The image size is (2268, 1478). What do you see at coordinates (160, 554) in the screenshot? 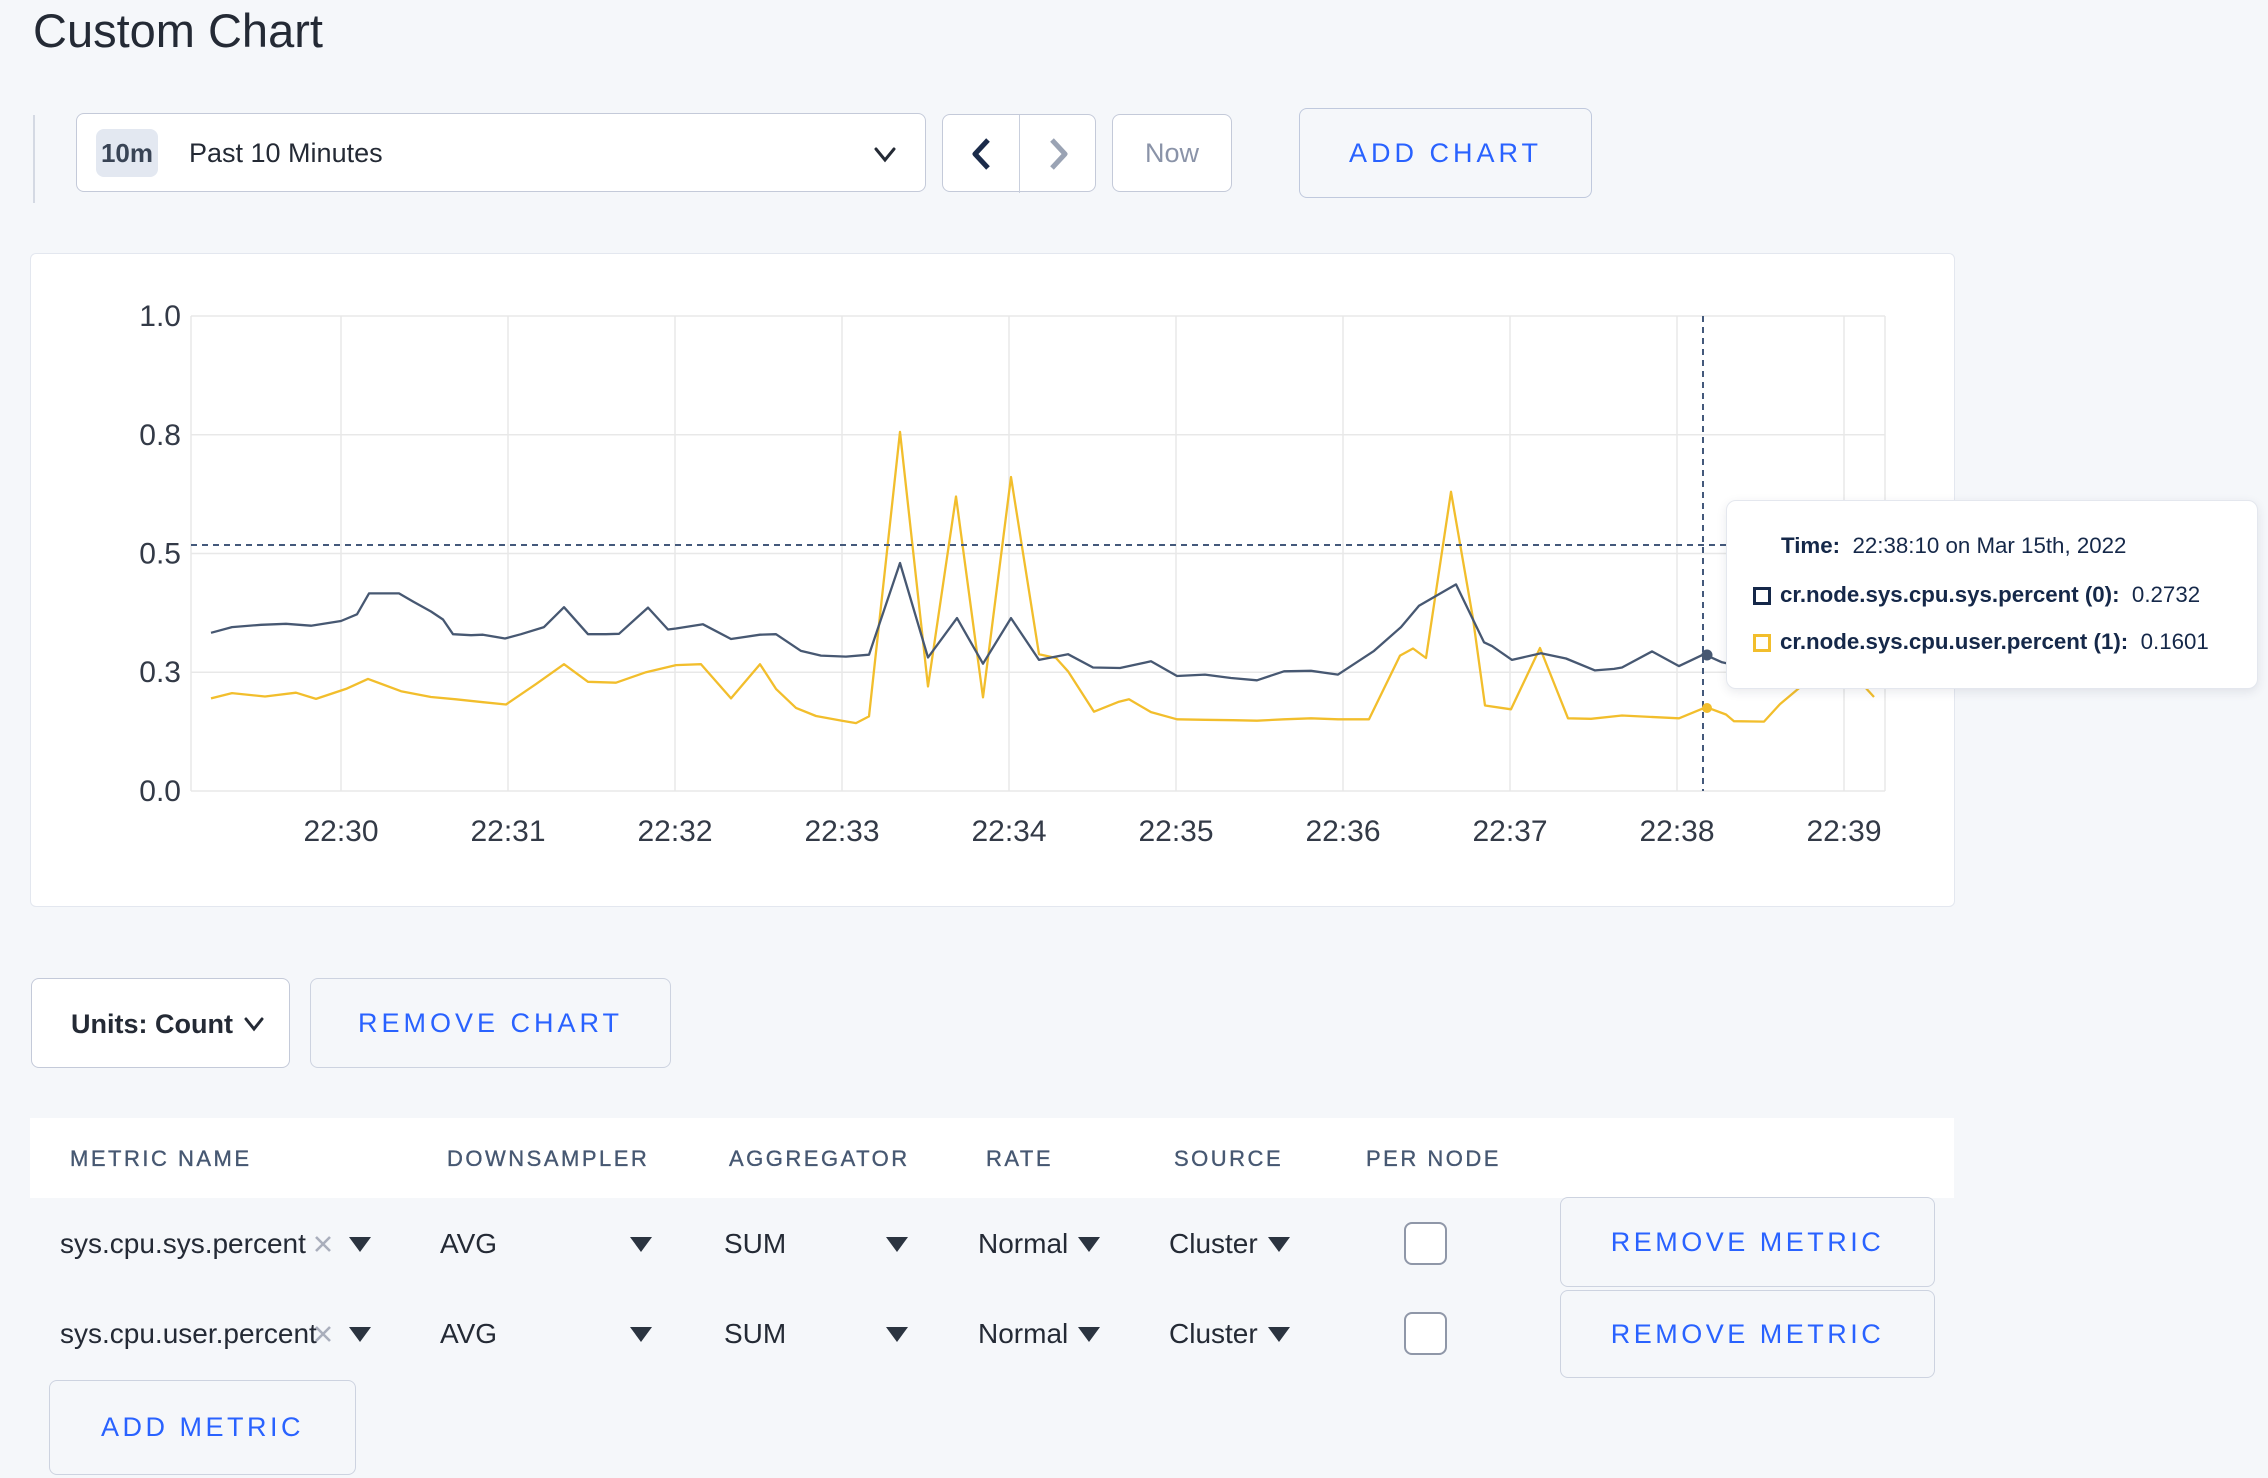
I see `svg-text: 0.5` at bounding box center [160, 554].